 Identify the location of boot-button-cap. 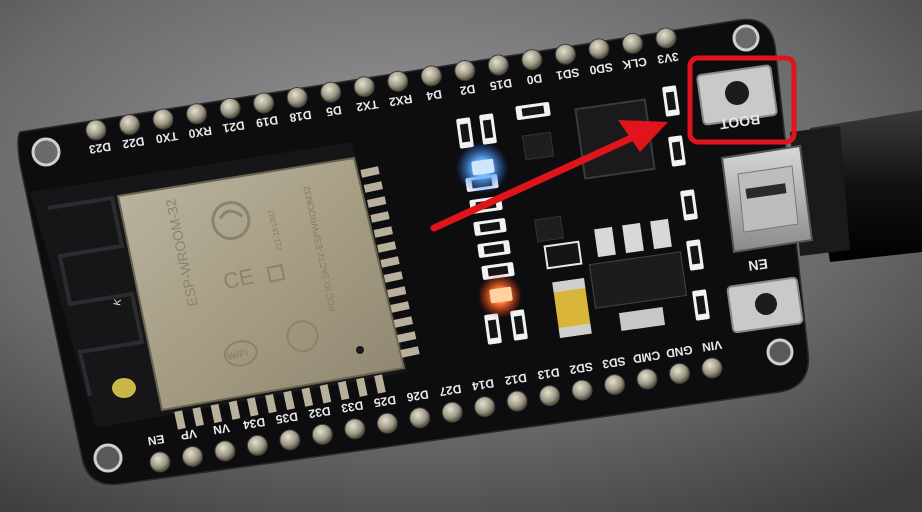
(737, 93).